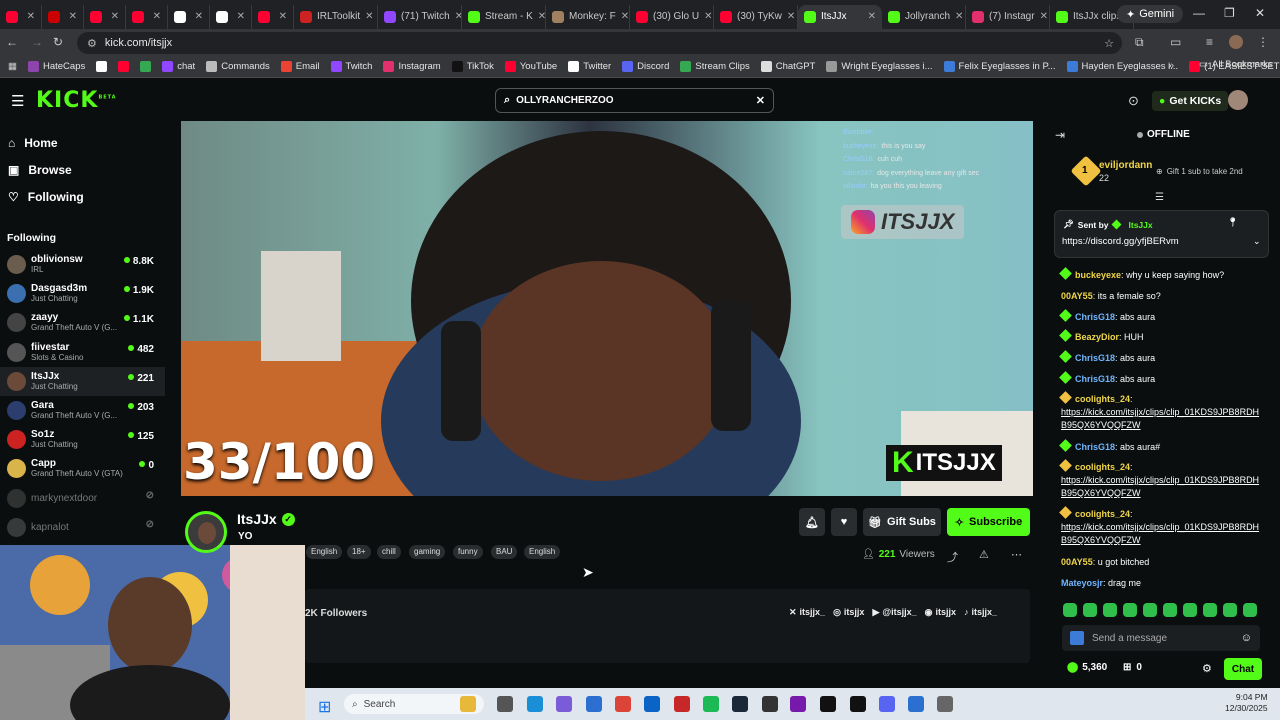 The height and width of the screenshot is (720, 1280). I want to click on task-view-icon, so click(505, 704).